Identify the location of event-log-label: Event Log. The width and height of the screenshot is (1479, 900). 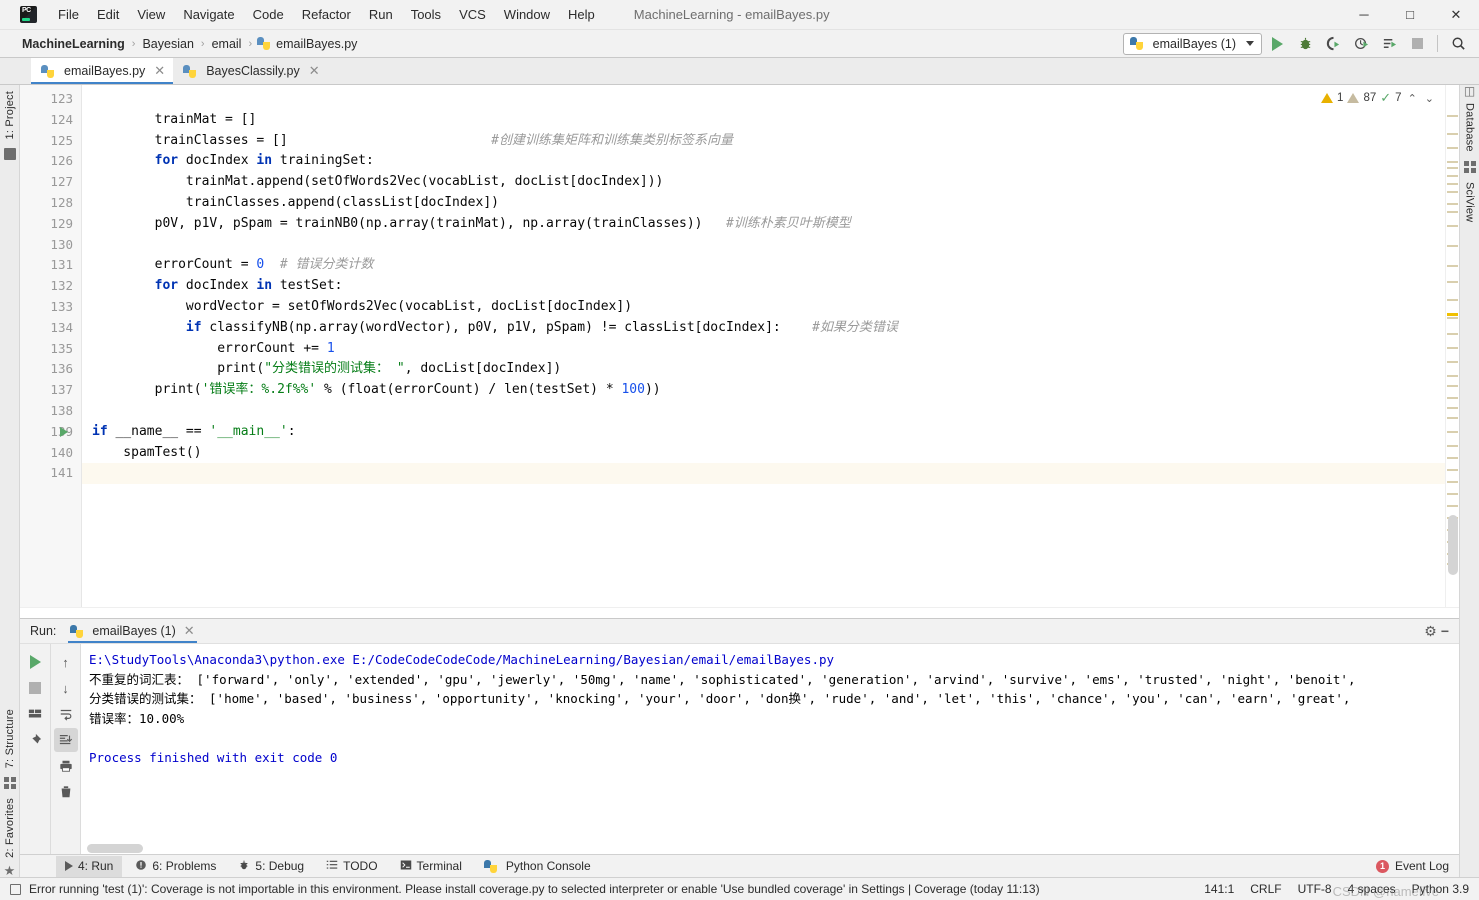
(1422, 866).